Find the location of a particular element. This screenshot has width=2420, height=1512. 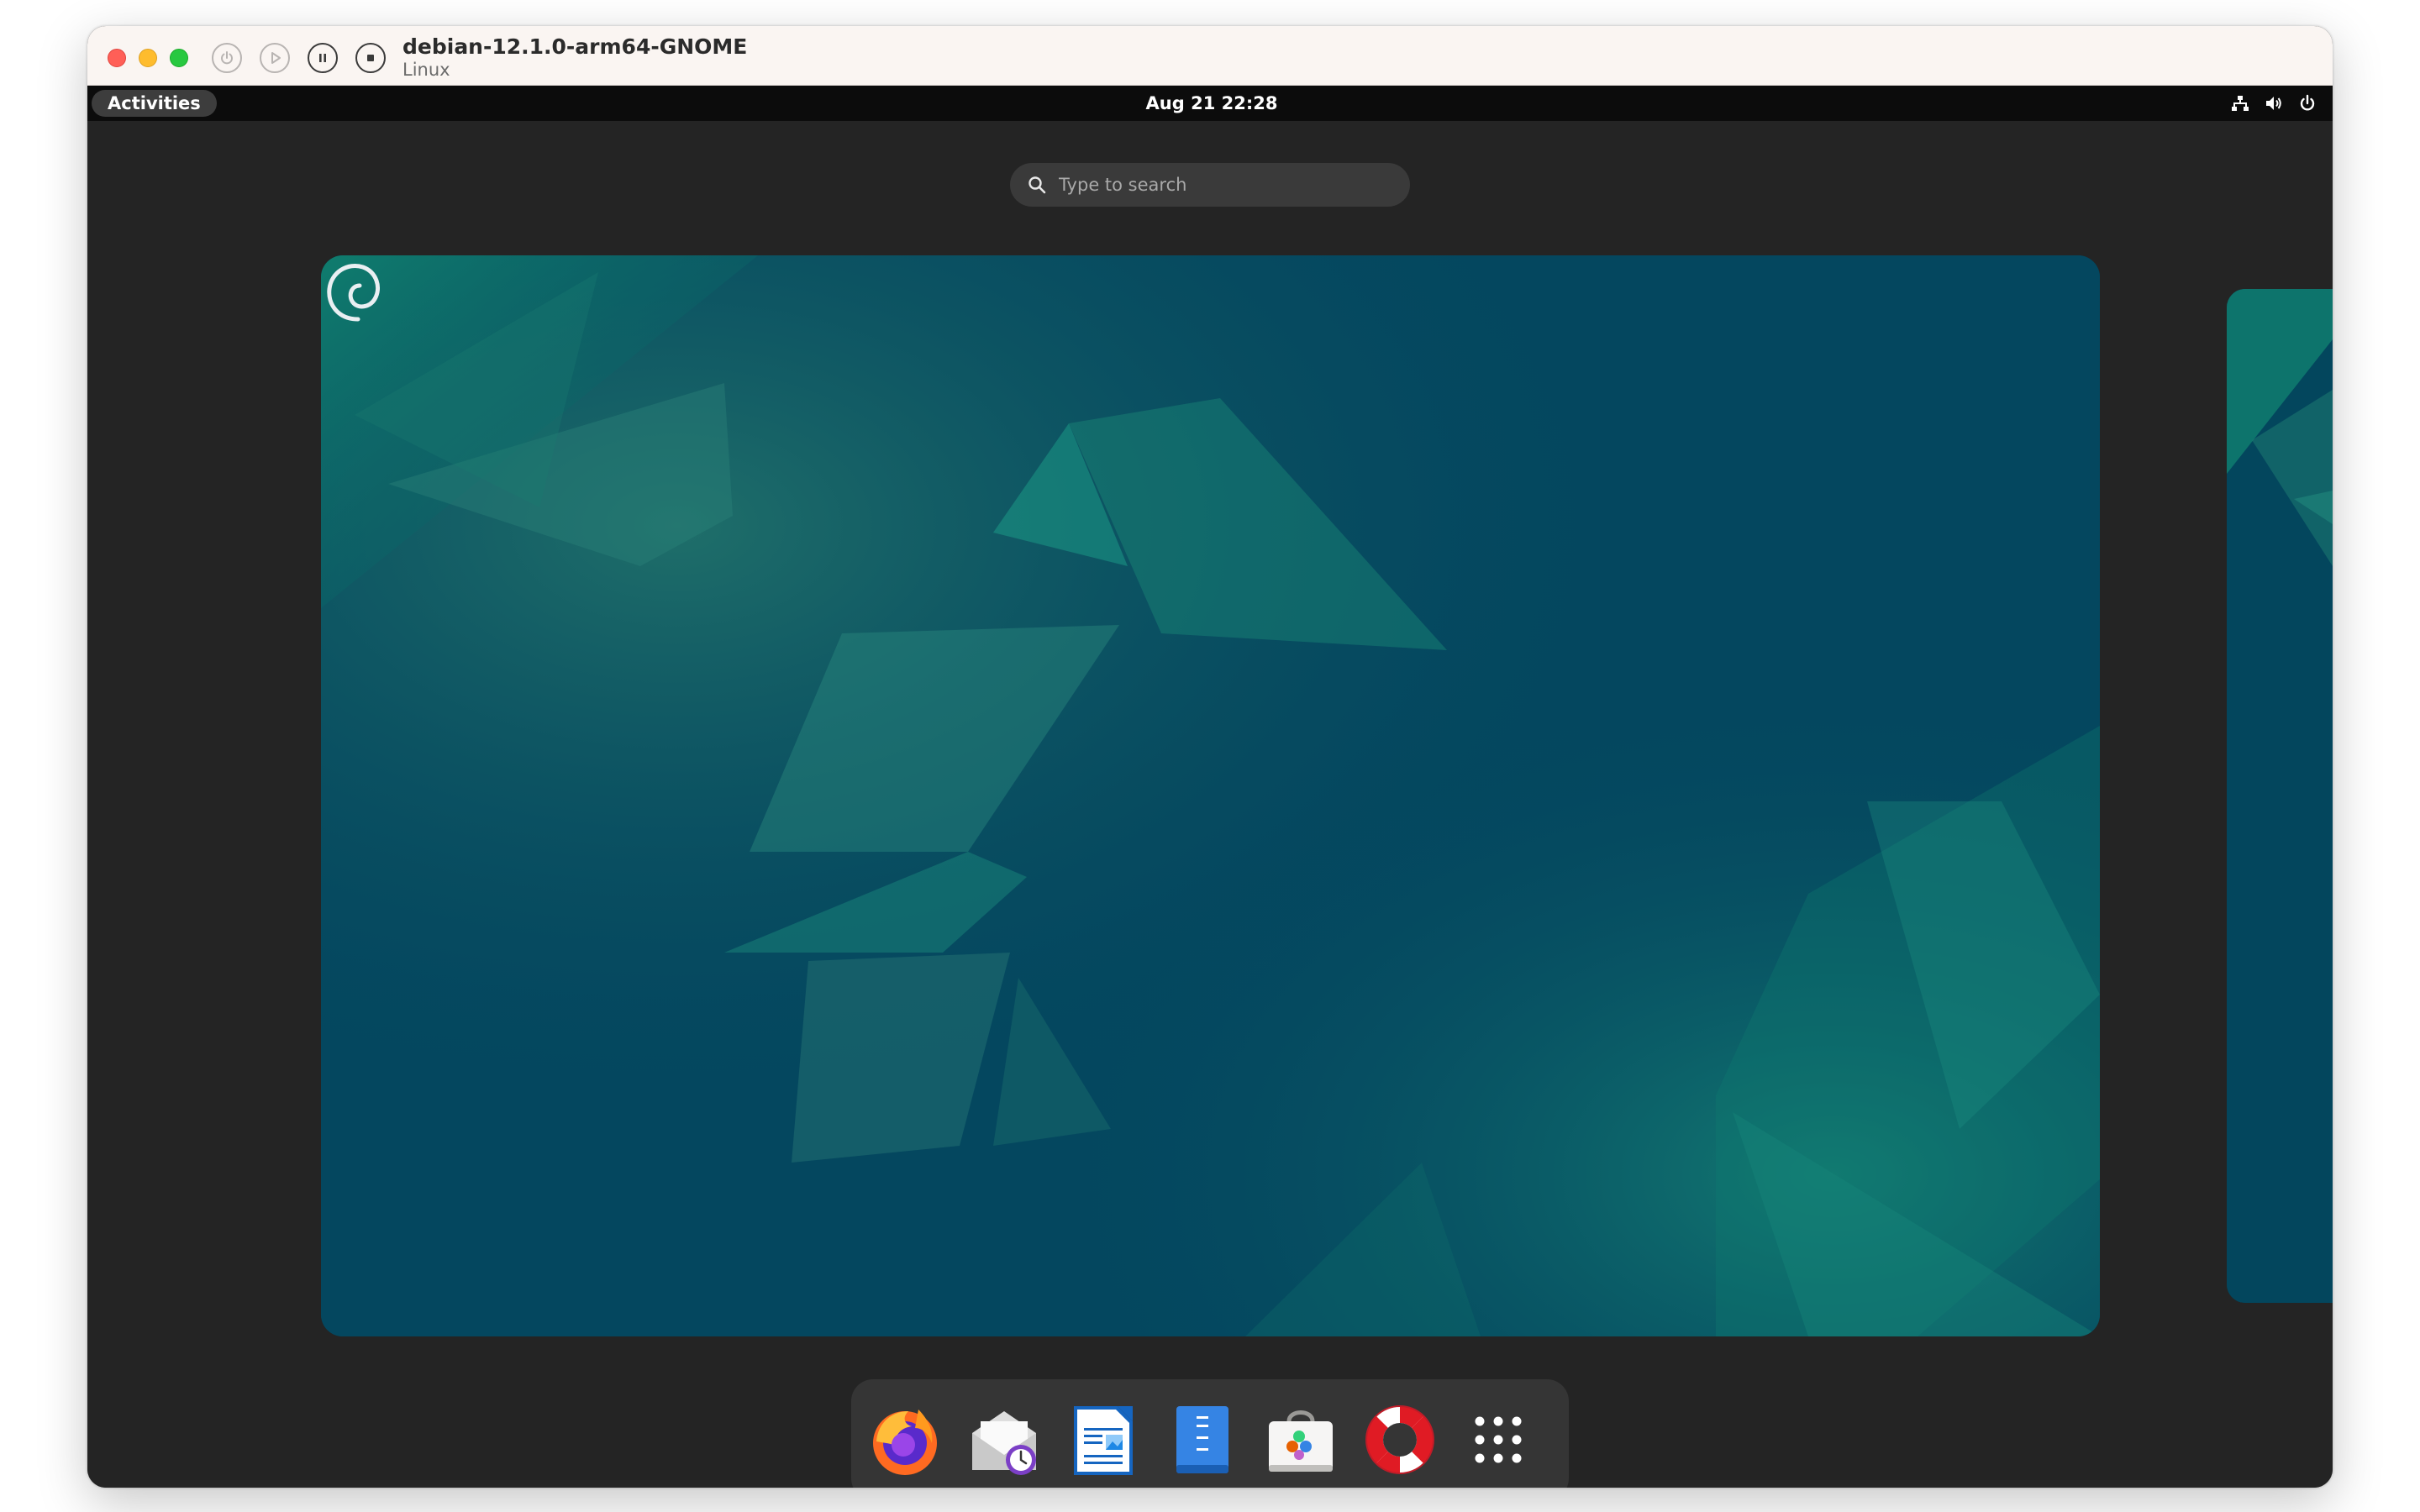

next-workspace-thumbnail is located at coordinates (2280, 796).